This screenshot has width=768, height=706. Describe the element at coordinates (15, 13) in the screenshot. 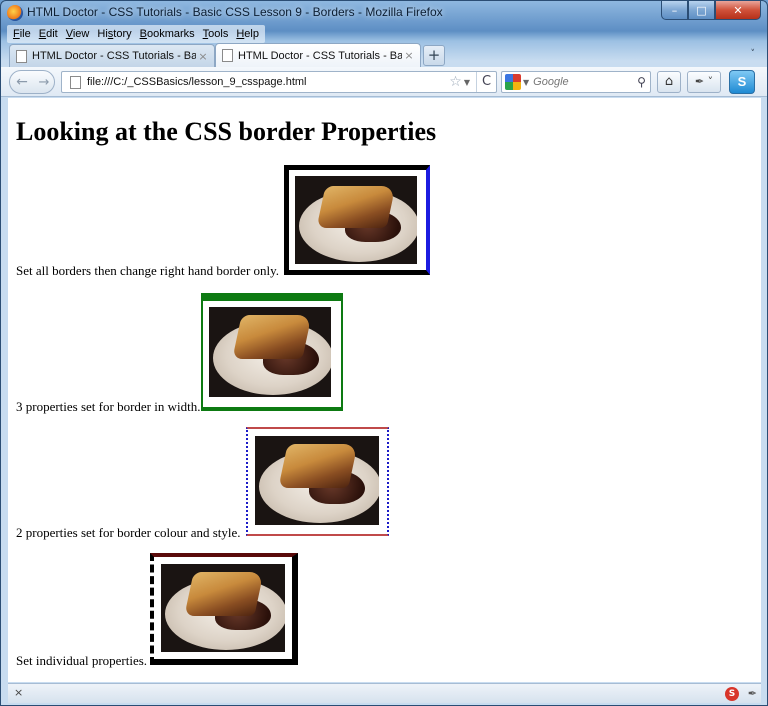

I see `firefox-icon` at that location.